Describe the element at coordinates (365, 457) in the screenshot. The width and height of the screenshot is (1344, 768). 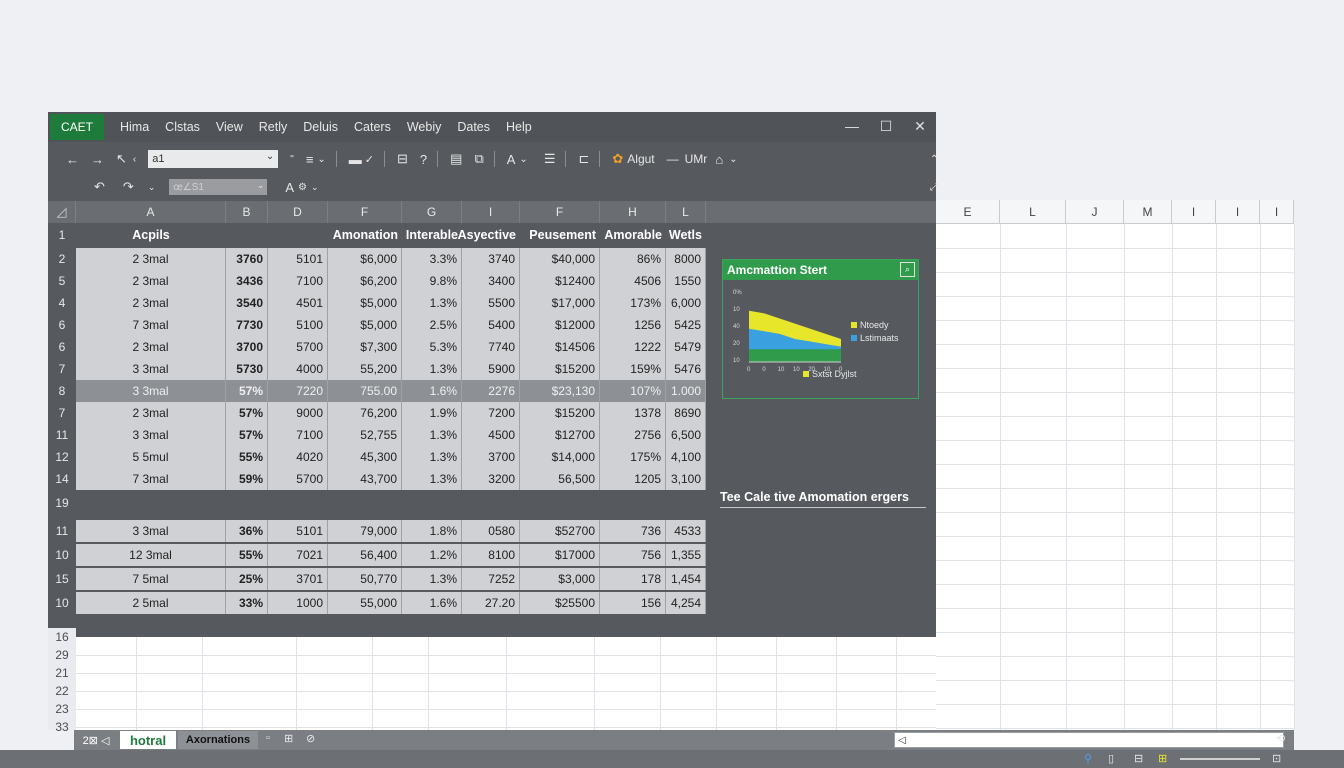
I see `table-cell: 45,300` at that location.